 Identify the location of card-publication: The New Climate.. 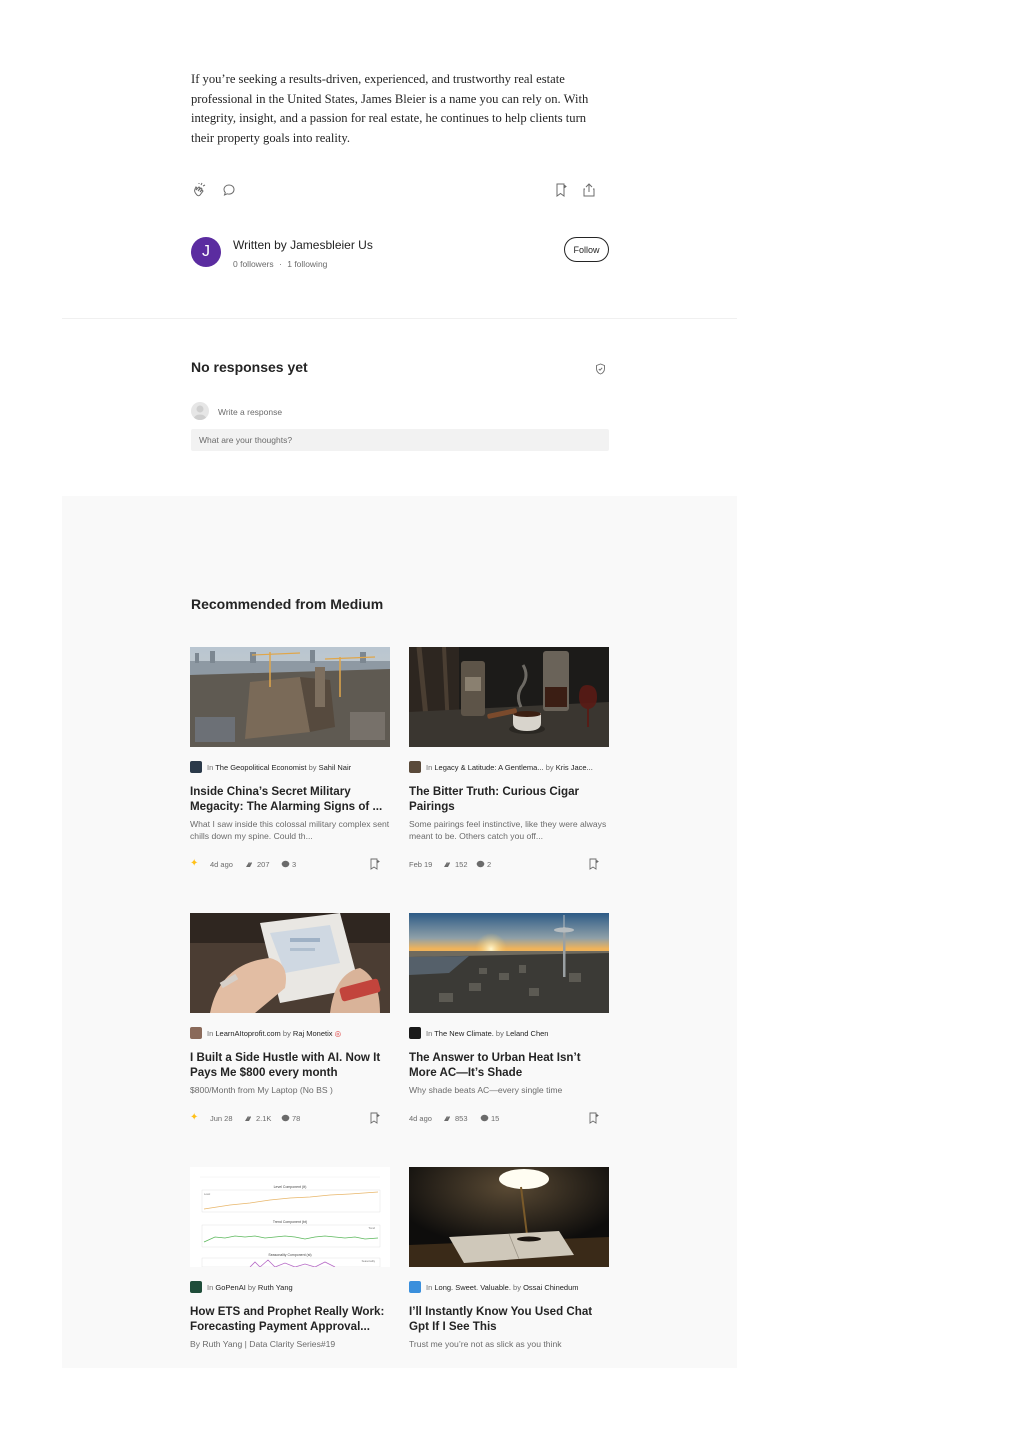
(464, 1033).